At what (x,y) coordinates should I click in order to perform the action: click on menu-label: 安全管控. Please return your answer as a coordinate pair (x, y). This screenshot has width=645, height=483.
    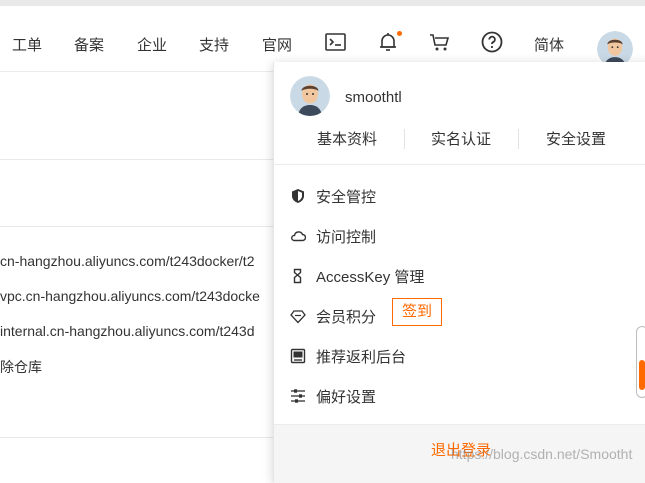
    Looking at the image, I should click on (346, 197).